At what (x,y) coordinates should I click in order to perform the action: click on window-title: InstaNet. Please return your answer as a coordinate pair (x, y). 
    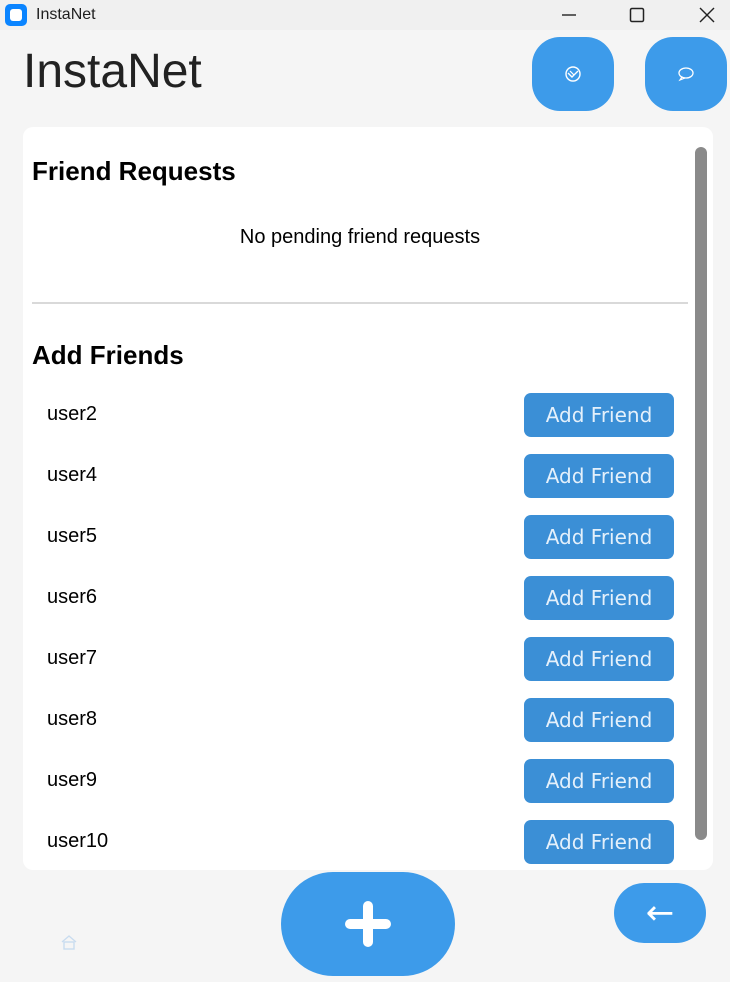
    Looking at the image, I should click on (66, 14).